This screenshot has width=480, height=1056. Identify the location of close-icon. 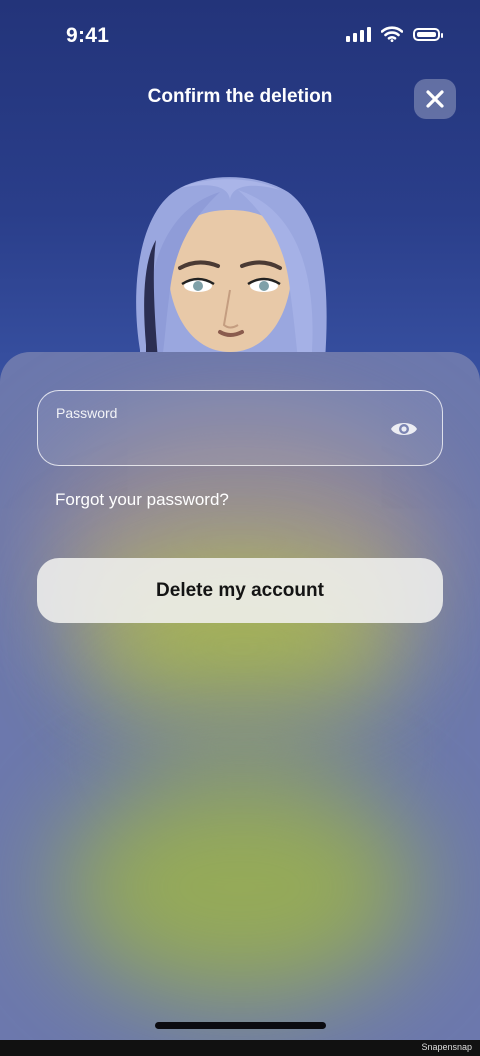
(435, 99).